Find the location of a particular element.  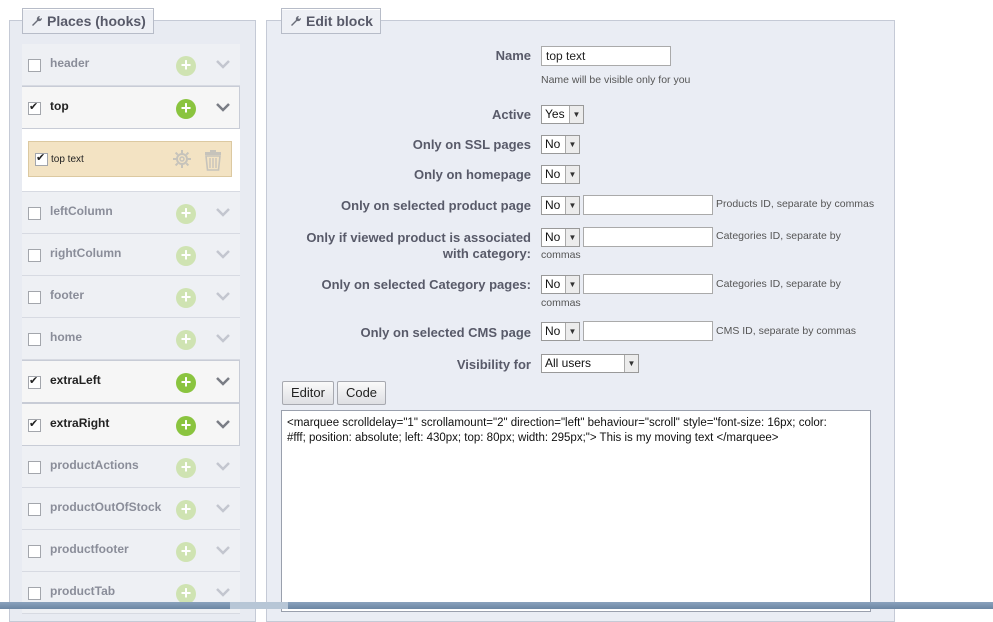

assoc-select: No ▼ is located at coordinates (560, 237).